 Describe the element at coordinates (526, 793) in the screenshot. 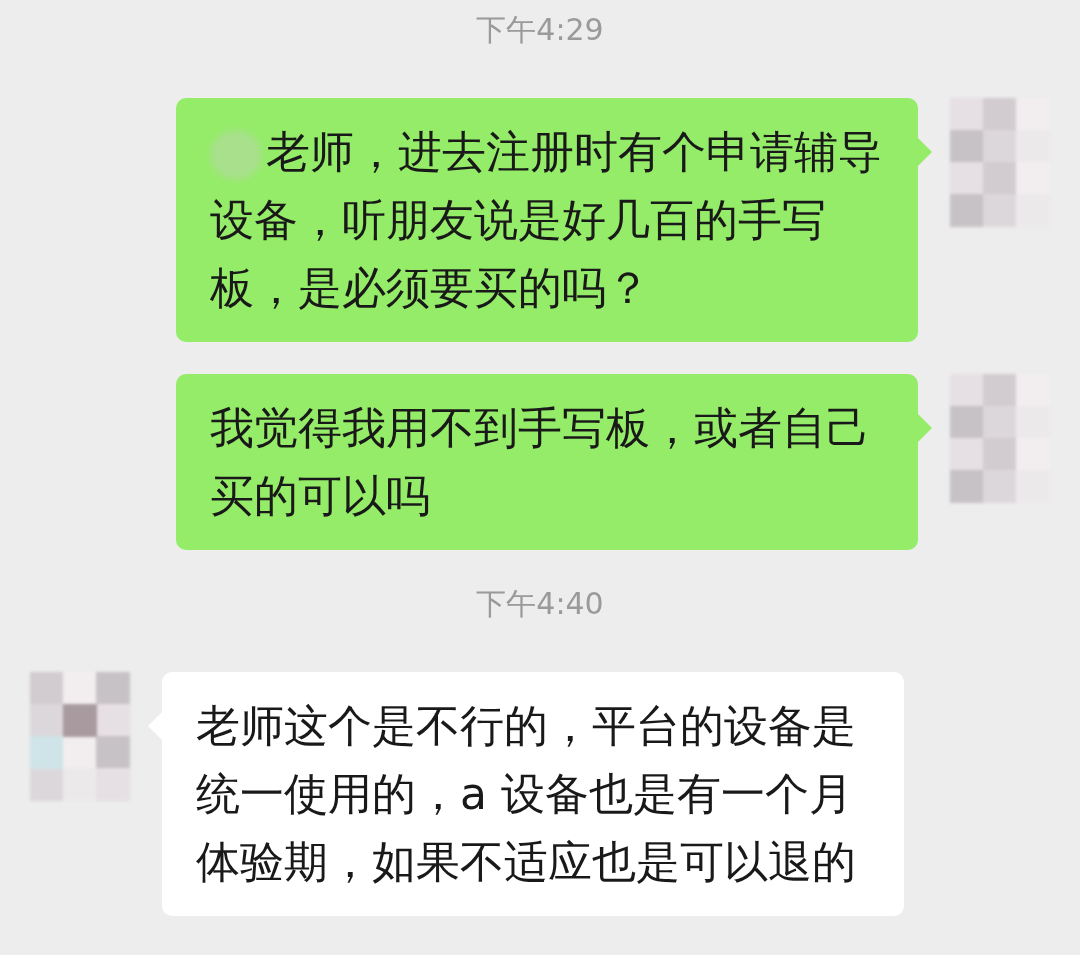

I see `message-text: 老师这个是不行的，平台的设备是统一使用的，a 设备也是有一个月体验期，如果不适应也是可以退的` at that location.